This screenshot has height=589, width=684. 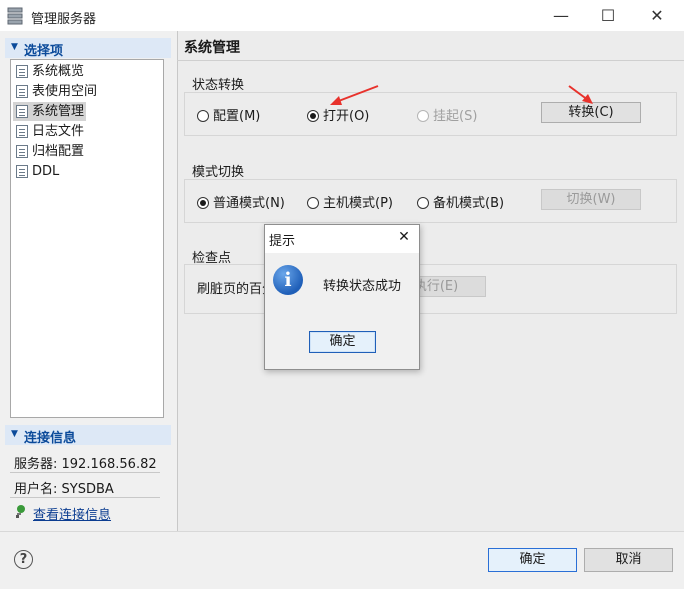 What do you see at coordinates (362, 286) in the screenshot?
I see `dialog-message: 转换状态成功` at bounding box center [362, 286].